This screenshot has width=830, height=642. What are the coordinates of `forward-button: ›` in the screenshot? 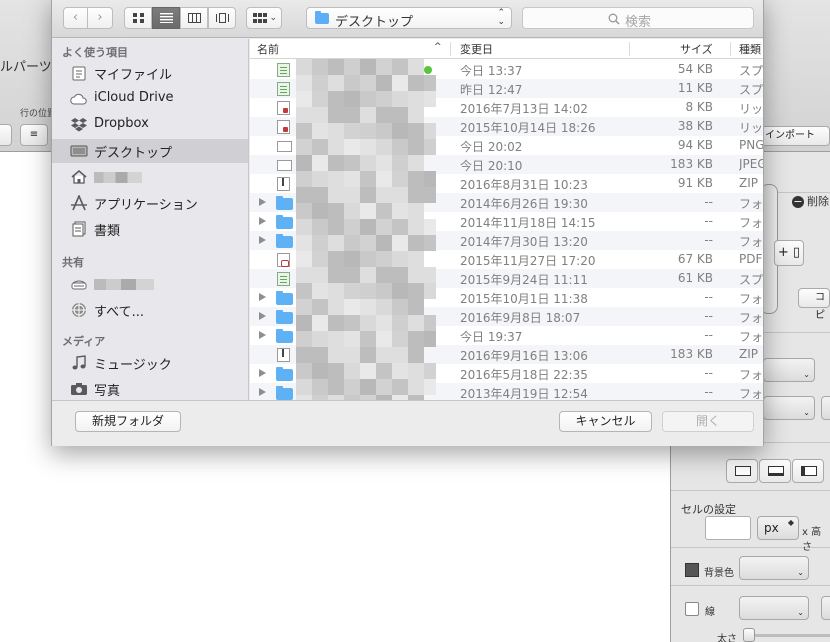 It's located at (100, 18).